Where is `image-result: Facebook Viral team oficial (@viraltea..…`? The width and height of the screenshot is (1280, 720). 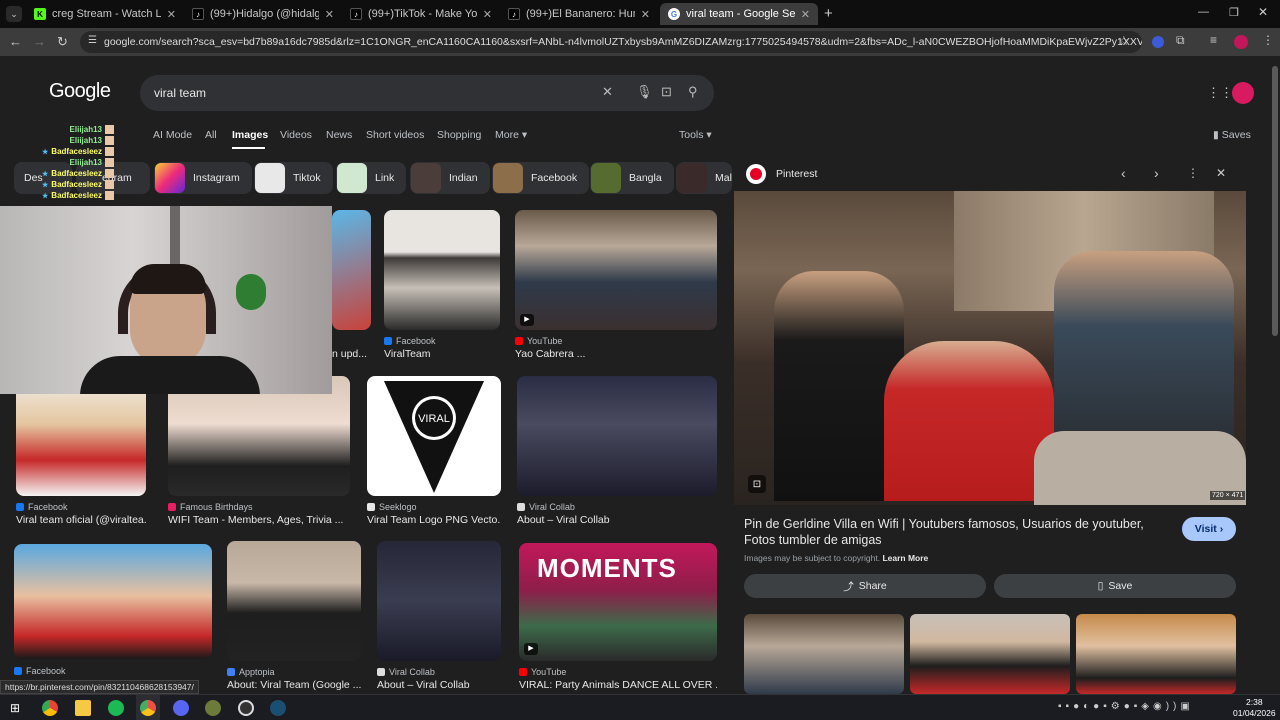
image-result: Facebook Viral team oficial (@viraltea..… is located at coordinates (81, 451).